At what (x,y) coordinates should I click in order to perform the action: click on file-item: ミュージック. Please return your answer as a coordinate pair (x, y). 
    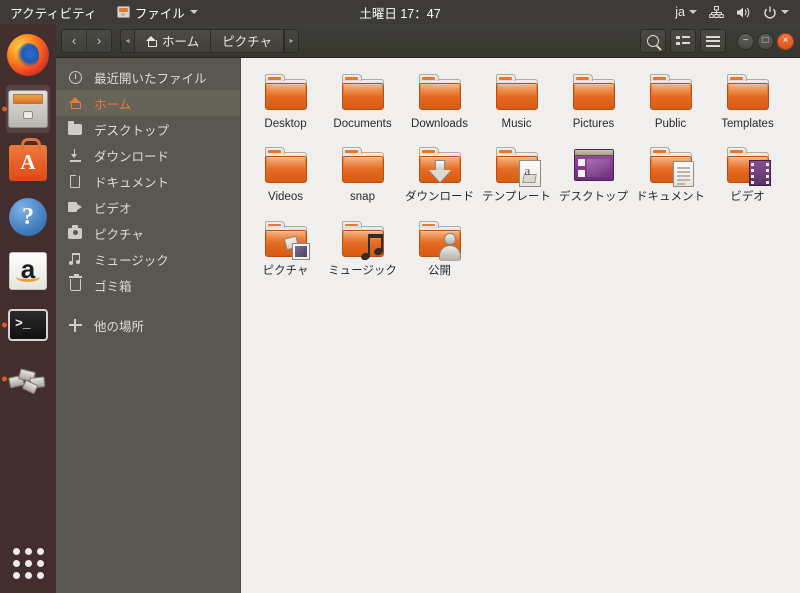
    Looking at the image, I should click on (362, 249).